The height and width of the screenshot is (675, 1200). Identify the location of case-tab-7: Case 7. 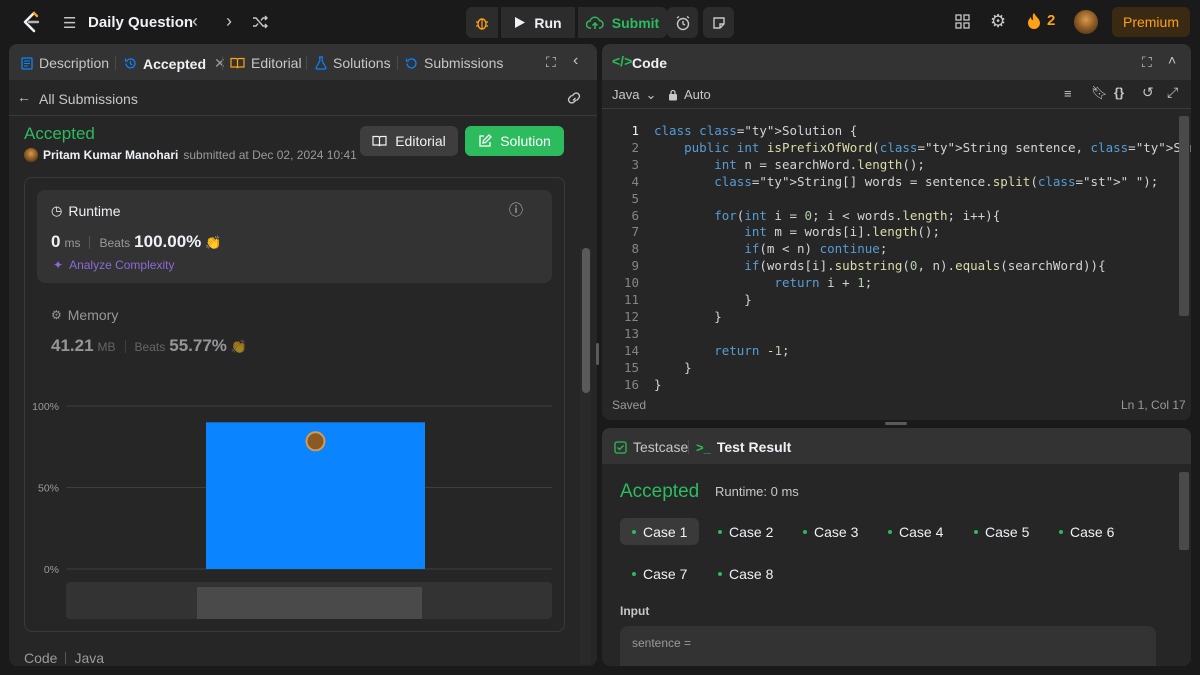
(659, 573).